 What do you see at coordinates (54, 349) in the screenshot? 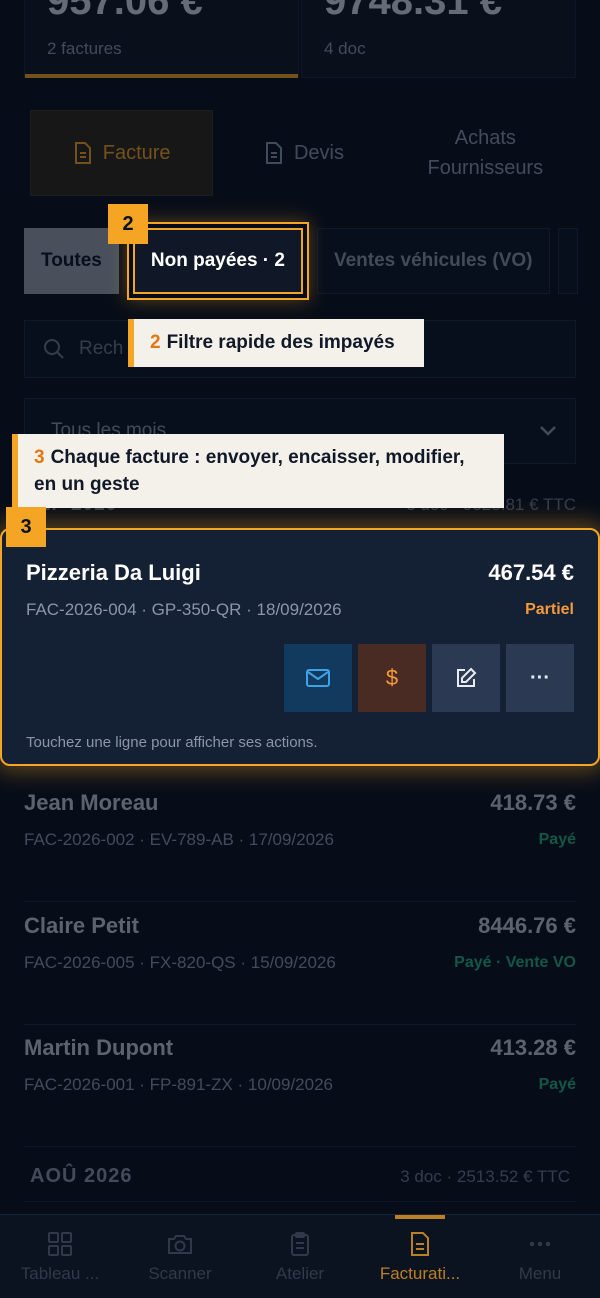
I see `search-icon` at bounding box center [54, 349].